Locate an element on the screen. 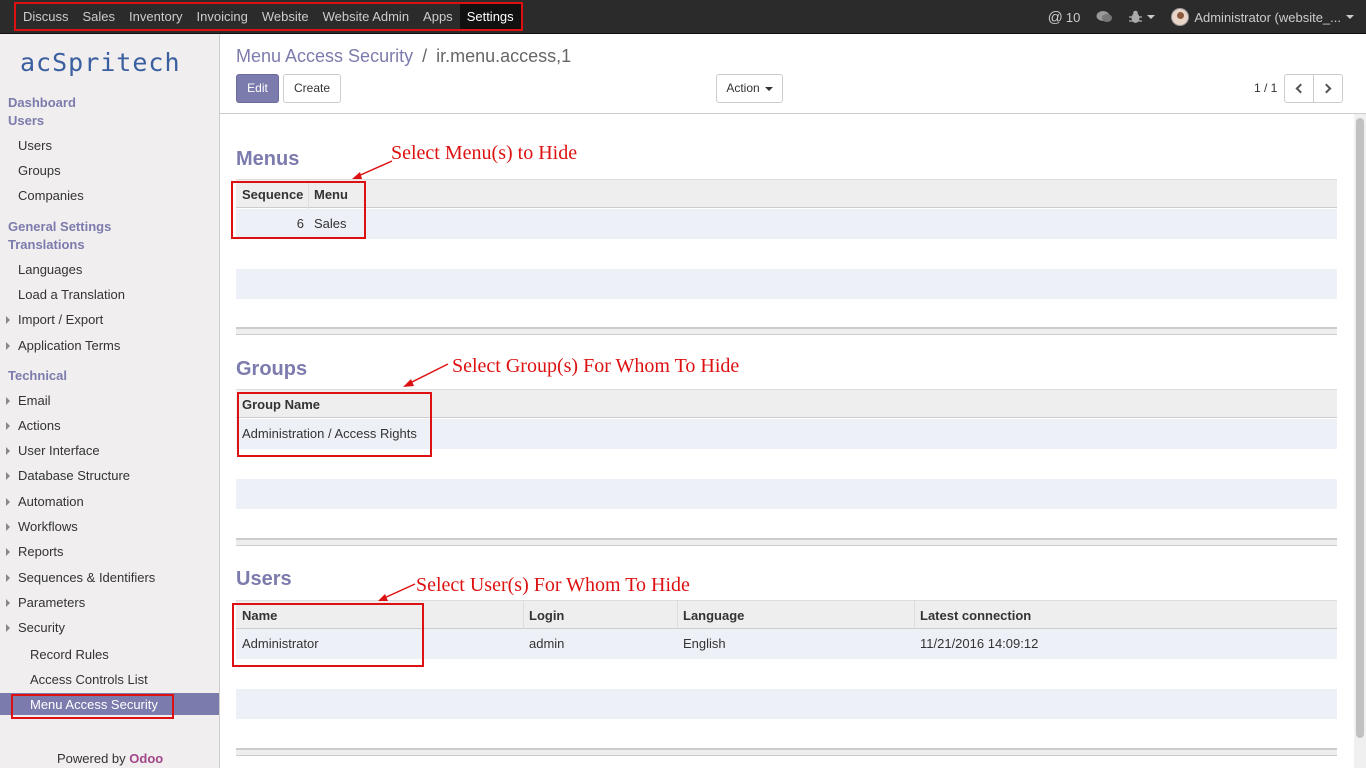 This screenshot has height=768, width=1366. chevron-left-icon is located at coordinates (1300, 88).